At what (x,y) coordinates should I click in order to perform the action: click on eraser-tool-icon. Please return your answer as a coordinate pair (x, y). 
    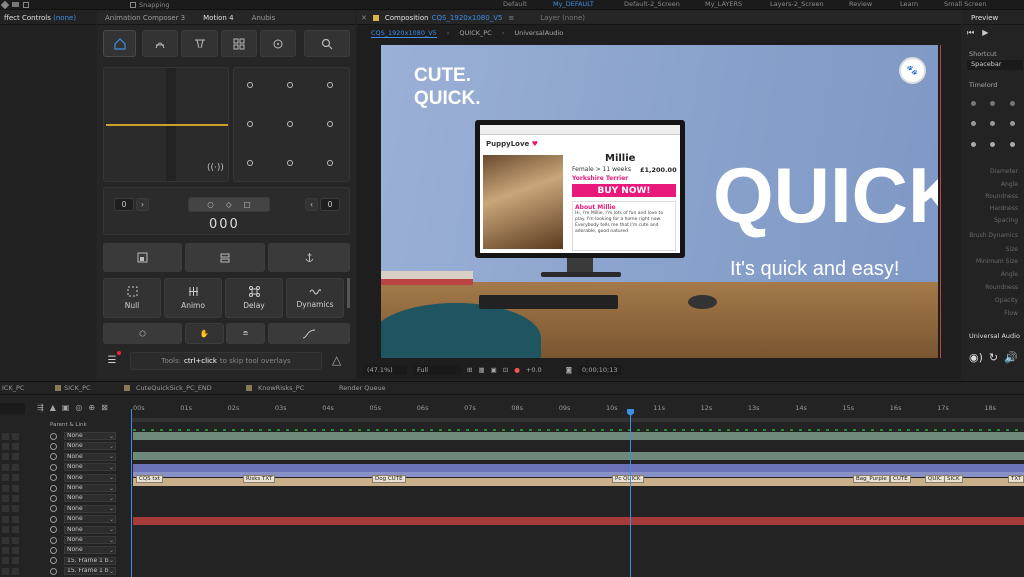
    Looking at the image, I should click on (15, 4).